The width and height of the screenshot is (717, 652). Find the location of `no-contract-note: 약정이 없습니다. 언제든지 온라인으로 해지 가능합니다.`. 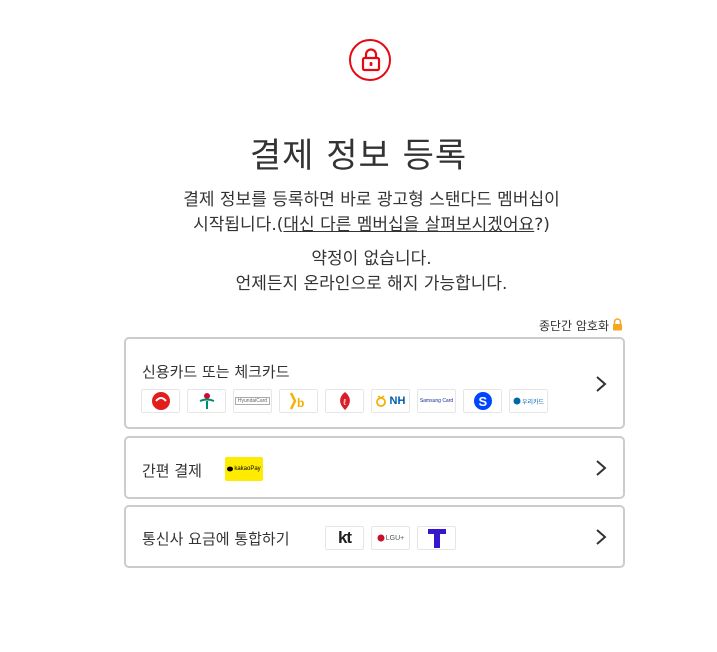

no-contract-note: 약정이 없습니다. 언제든지 온라인으로 해지 가능합니다. is located at coordinates (358, 272).